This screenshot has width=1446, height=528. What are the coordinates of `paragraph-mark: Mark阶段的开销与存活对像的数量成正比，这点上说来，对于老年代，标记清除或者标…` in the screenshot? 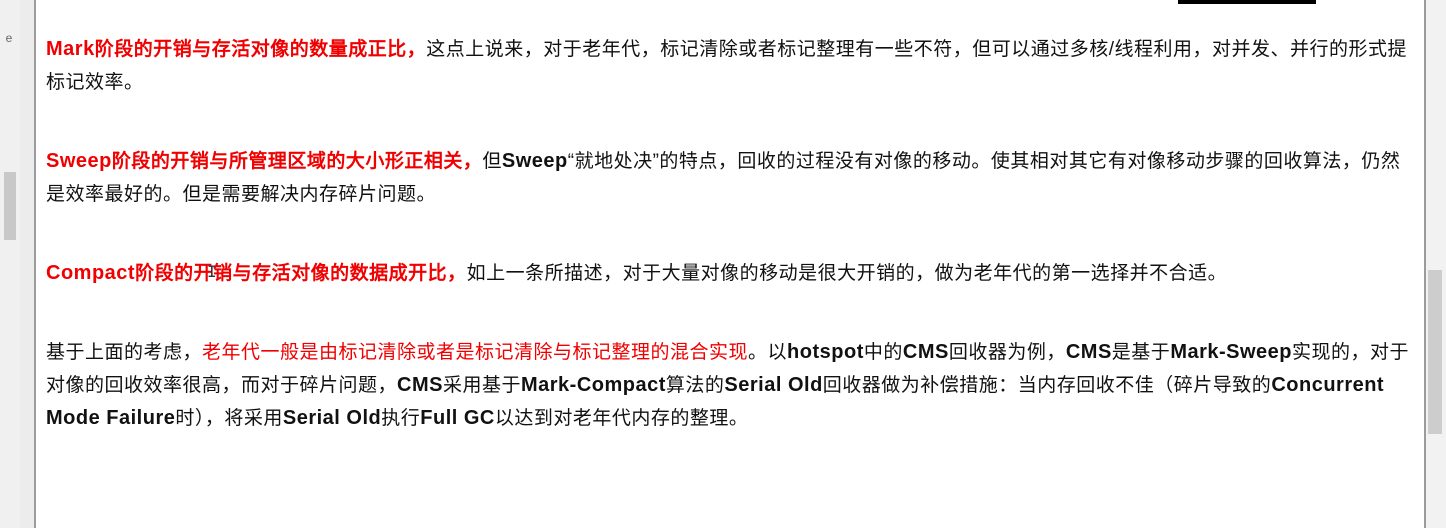 It's located at (730, 66).